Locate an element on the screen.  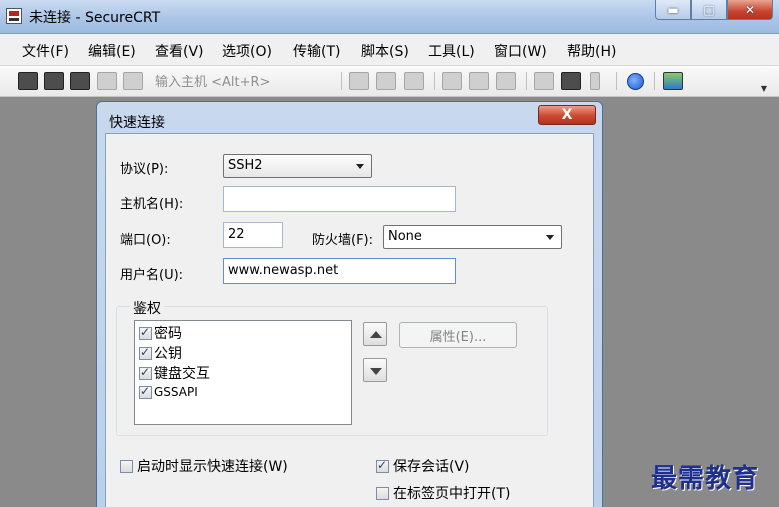
reconnect-icon is located at coordinates (107, 81).